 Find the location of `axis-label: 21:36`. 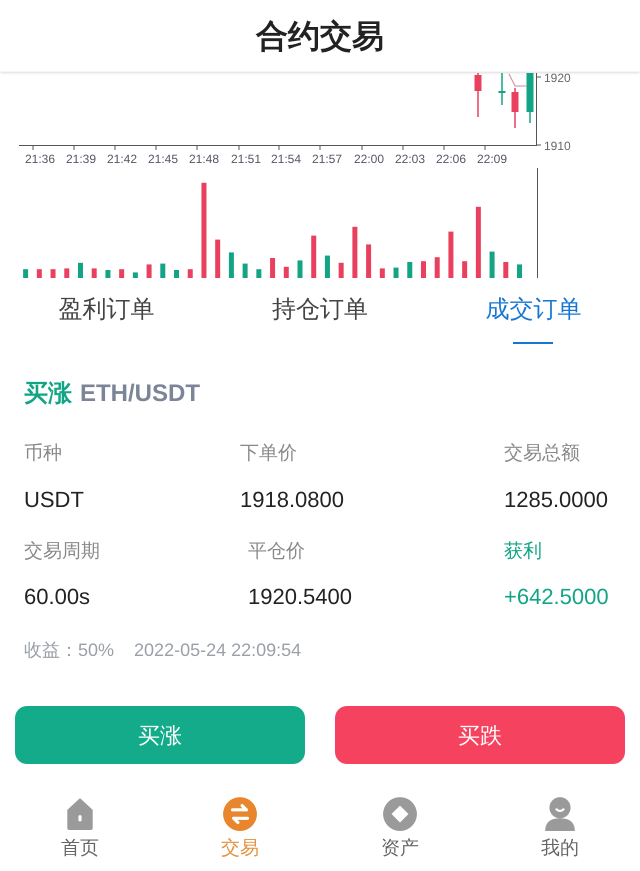

axis-label: 21:36 is located at coordinates (40, 159).